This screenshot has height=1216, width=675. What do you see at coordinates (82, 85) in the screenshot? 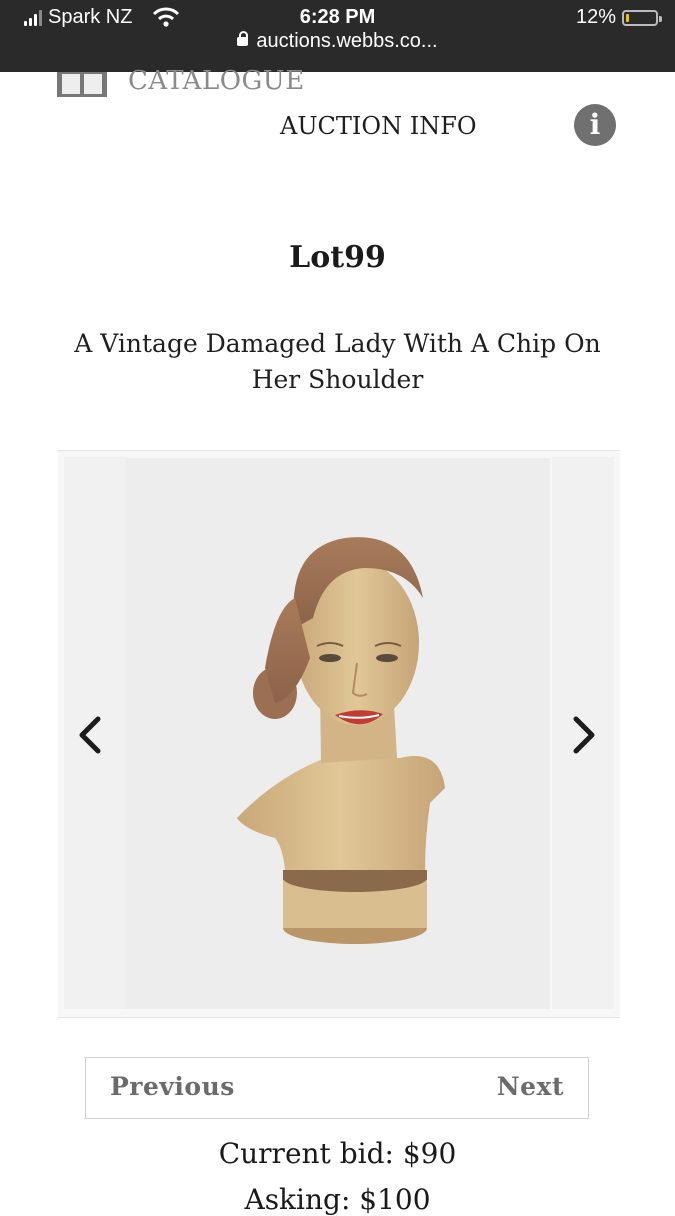
I see `book-icon` at bounding box center [82, 85].